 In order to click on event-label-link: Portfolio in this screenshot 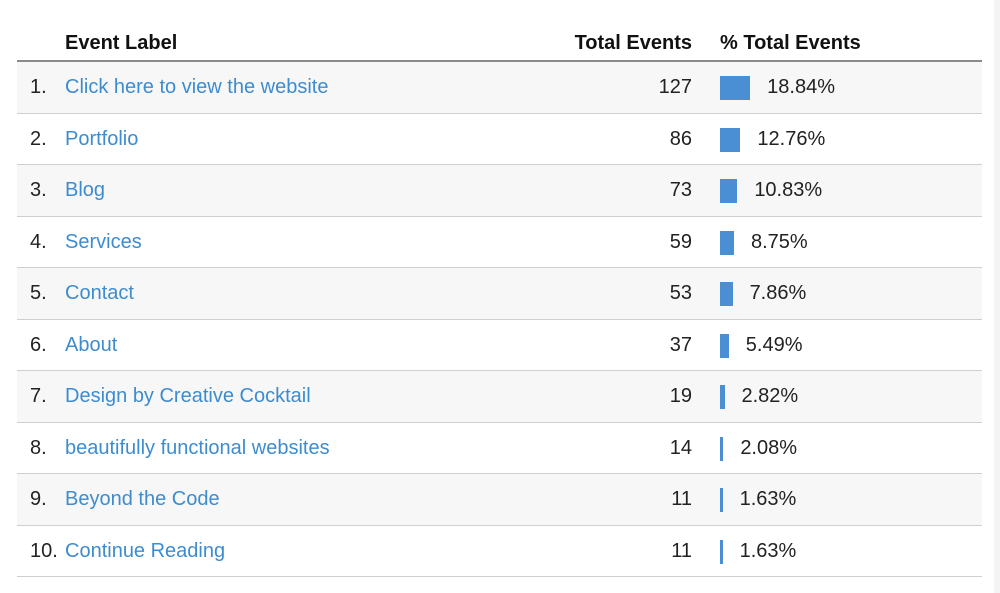, I will do `click(101, 139)`.